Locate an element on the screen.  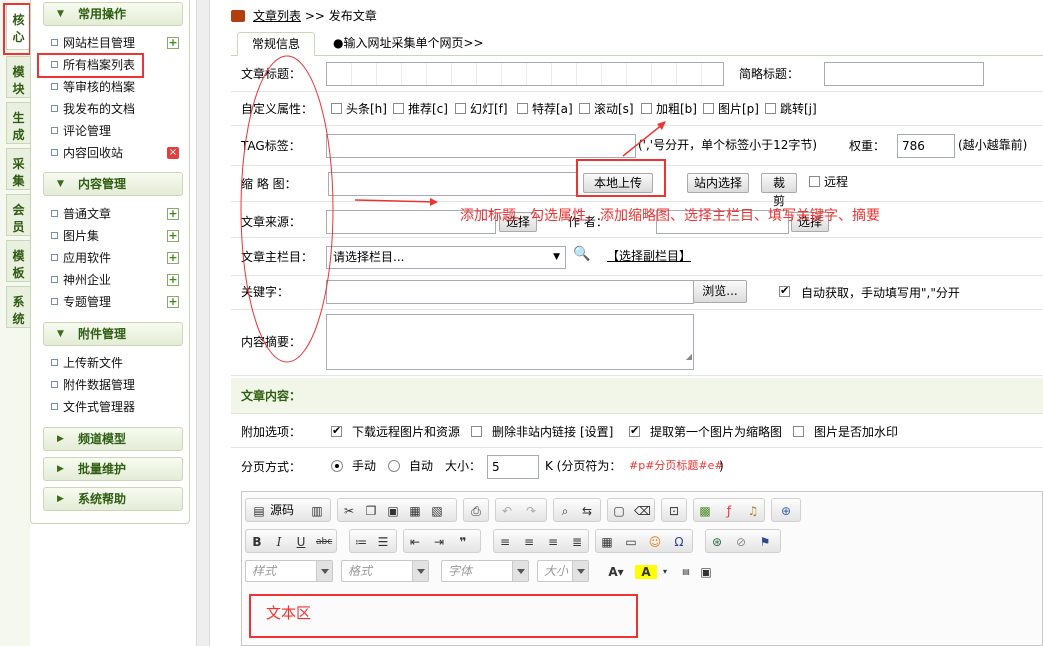
clear-icon: × is located at coordinates (173, 153).